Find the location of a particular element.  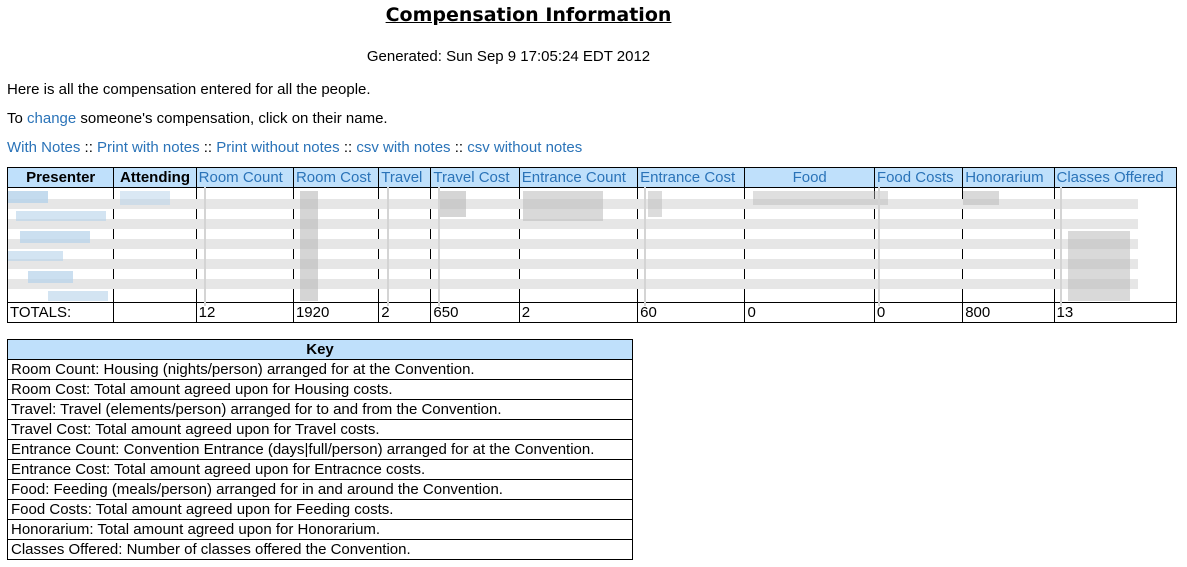

col-honorarium: Honorarium is located at coordinates (1008, 177).